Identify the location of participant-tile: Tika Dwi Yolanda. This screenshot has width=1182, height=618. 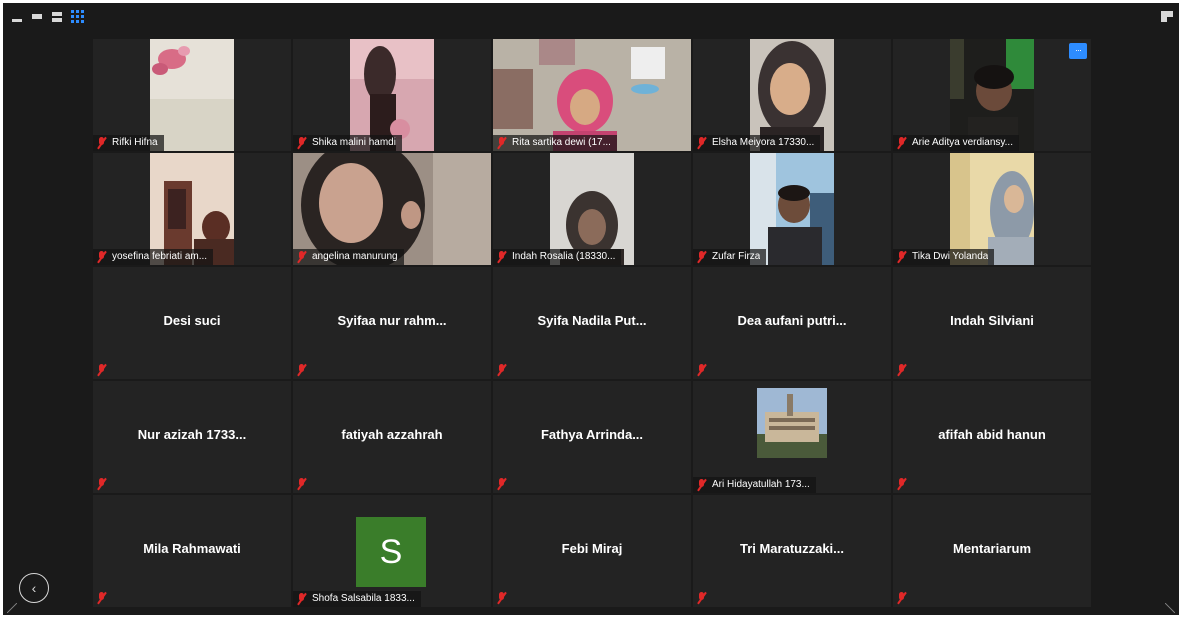
(992, 209).